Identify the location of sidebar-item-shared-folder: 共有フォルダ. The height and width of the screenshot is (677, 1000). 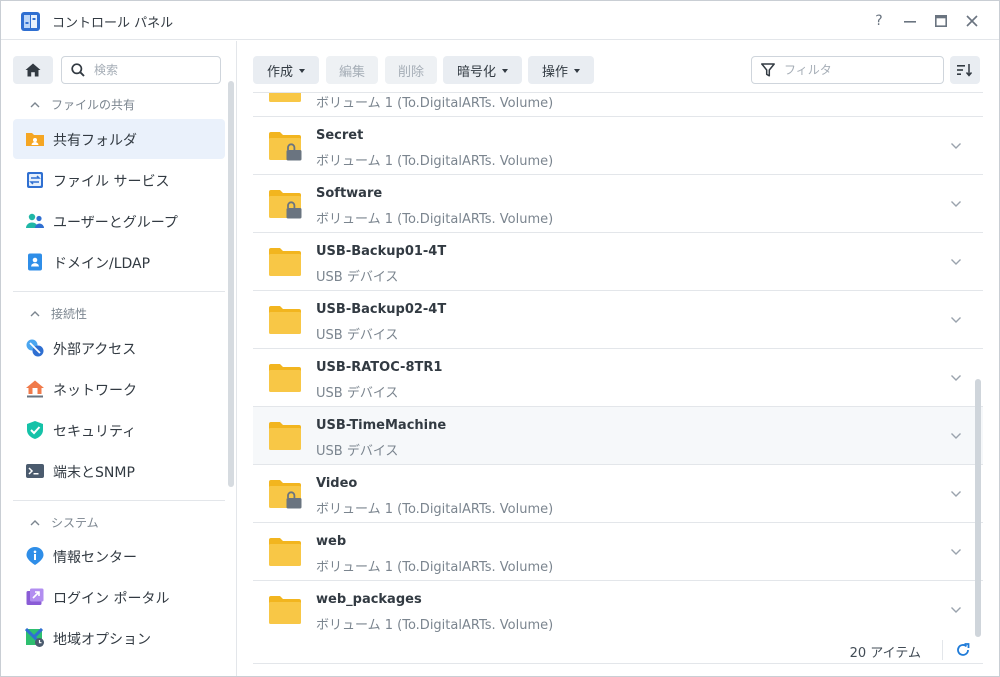
(119, 139).